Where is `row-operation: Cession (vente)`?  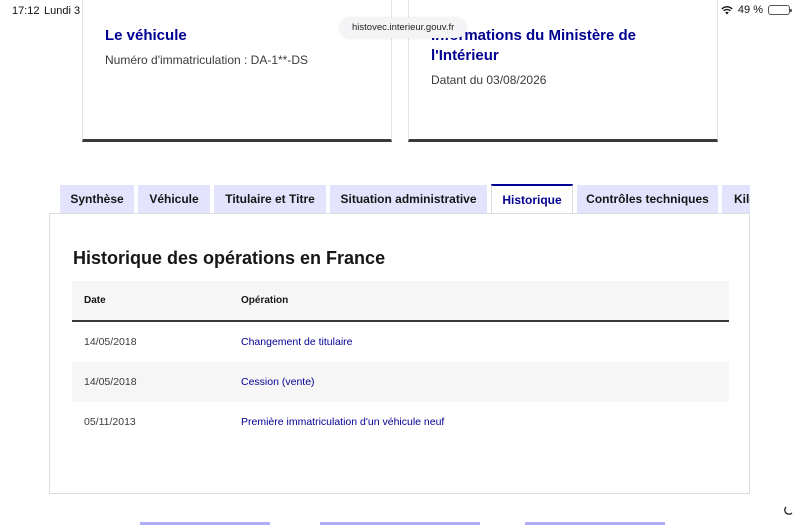
row-operation: Cession (vente) is located at coordinates (278, 382).